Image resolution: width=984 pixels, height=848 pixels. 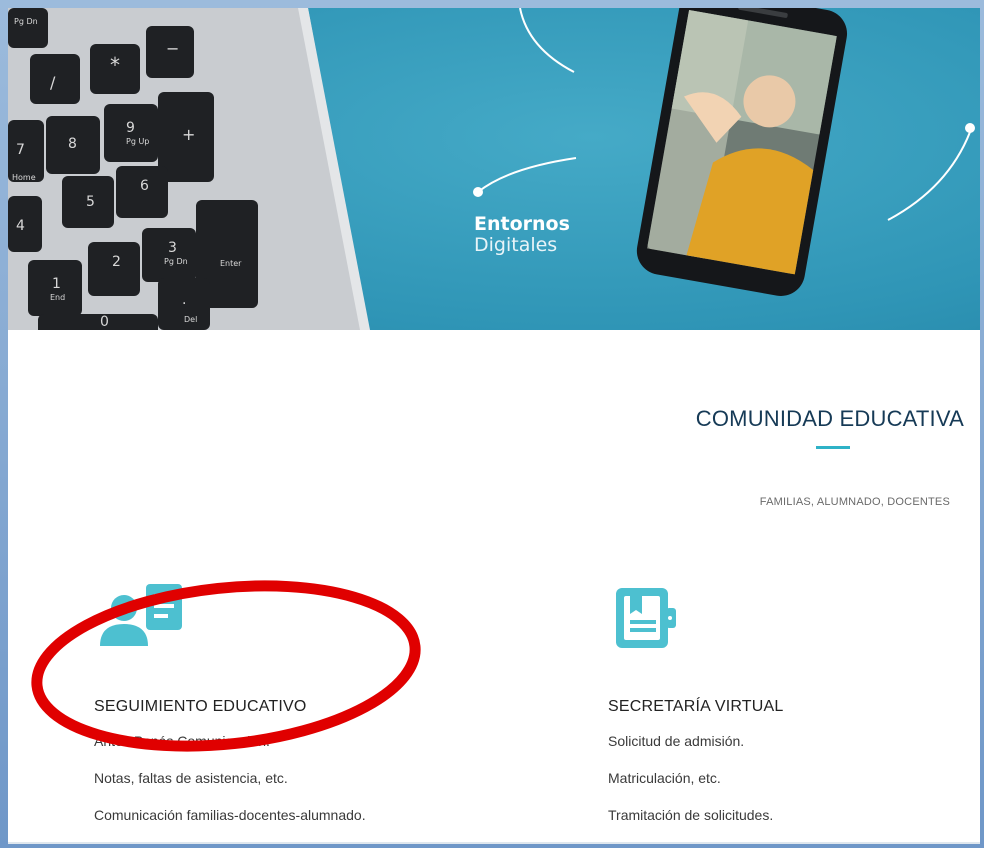 I want to click on hero-title-bold: Entornos, so click(x=522, y=224).